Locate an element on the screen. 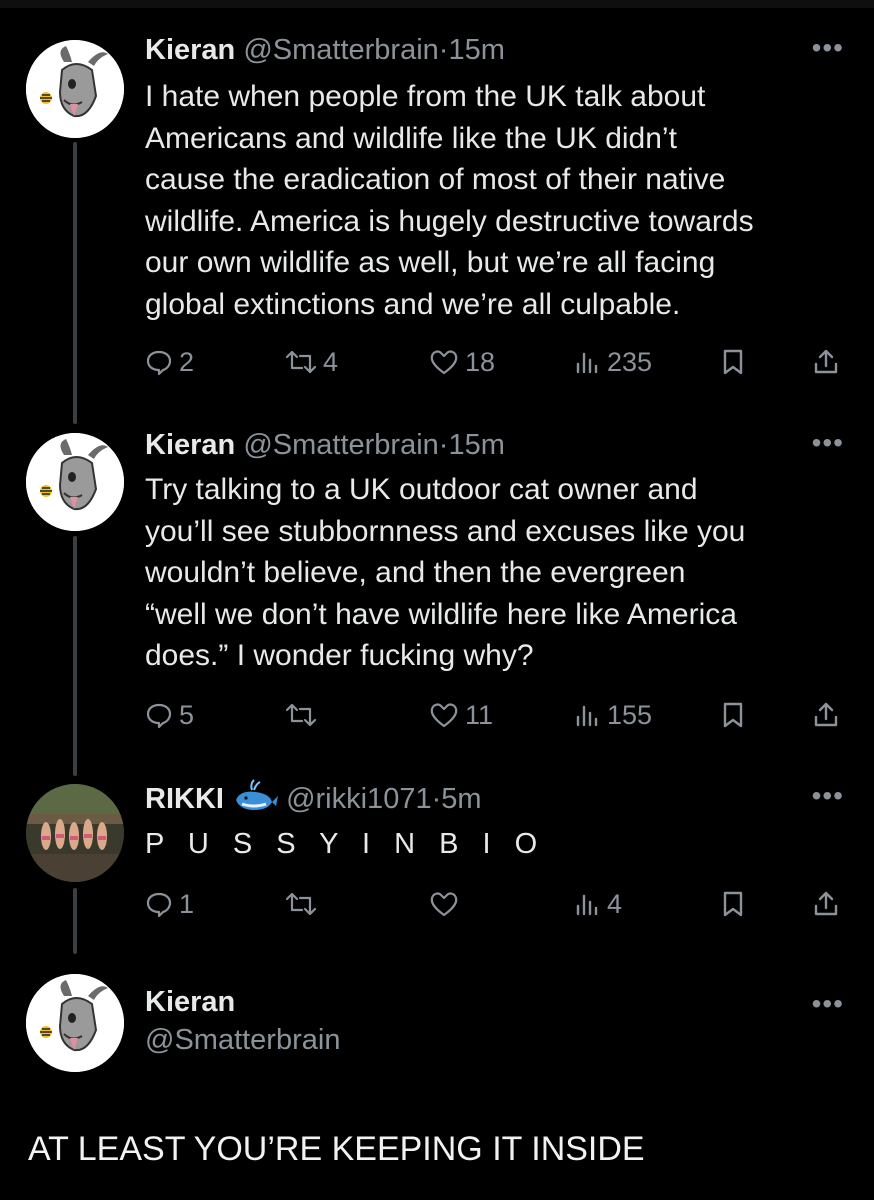  whale-emoji-icon is located at coordinates (257, 794).